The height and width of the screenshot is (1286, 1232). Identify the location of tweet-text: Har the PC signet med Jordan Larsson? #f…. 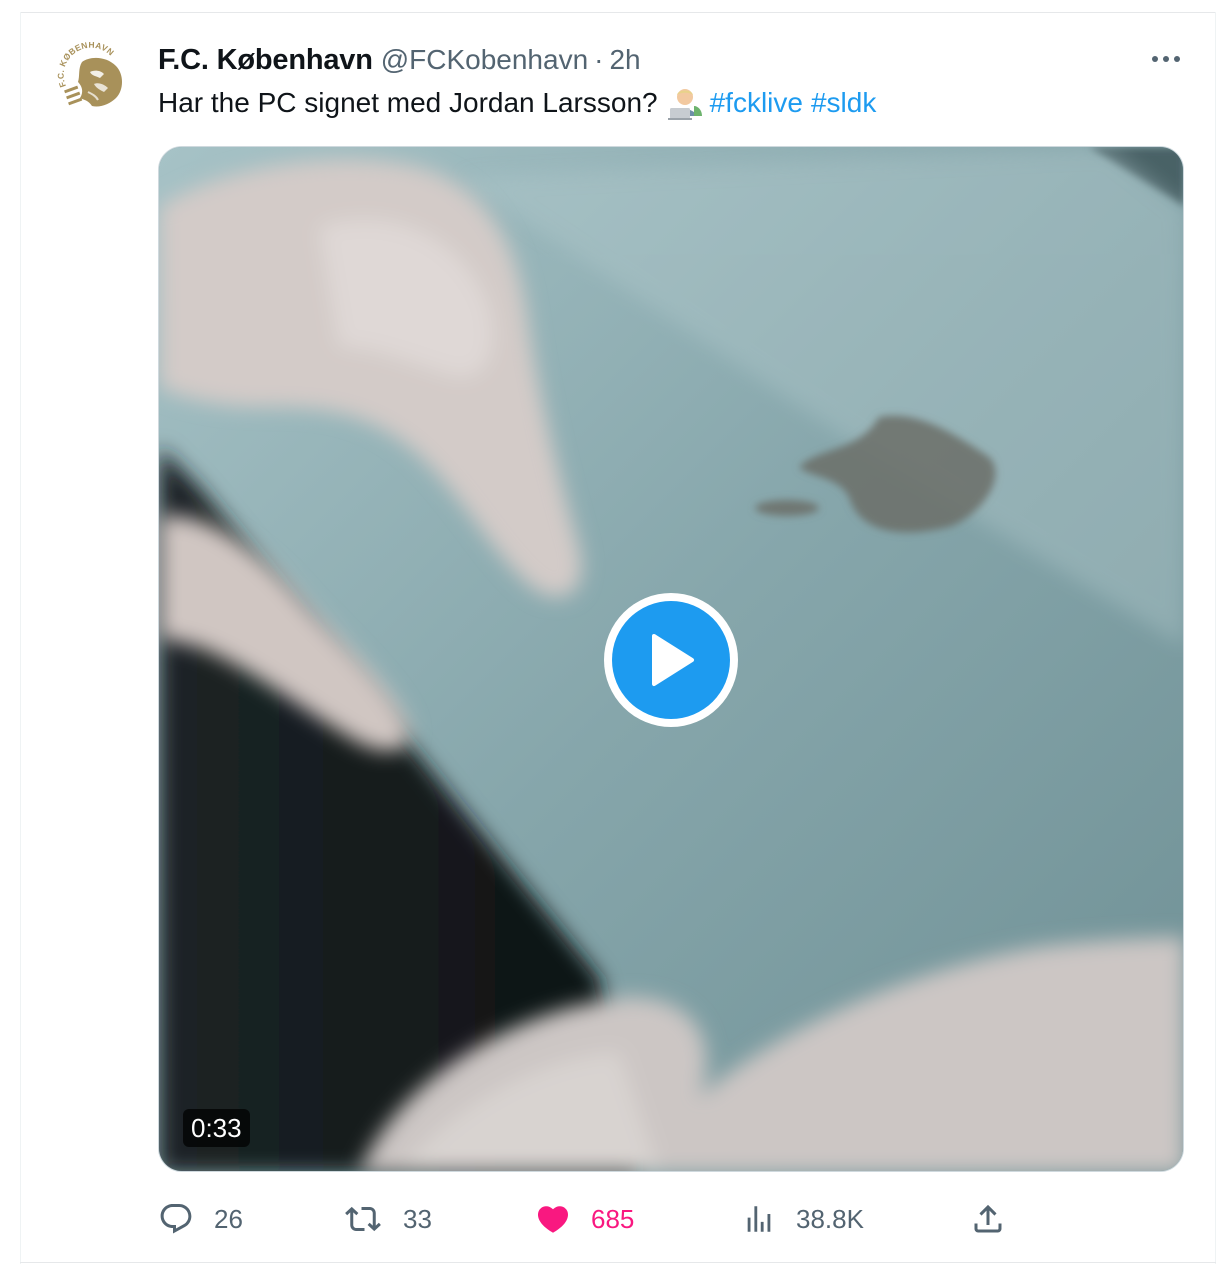
(517, 103).